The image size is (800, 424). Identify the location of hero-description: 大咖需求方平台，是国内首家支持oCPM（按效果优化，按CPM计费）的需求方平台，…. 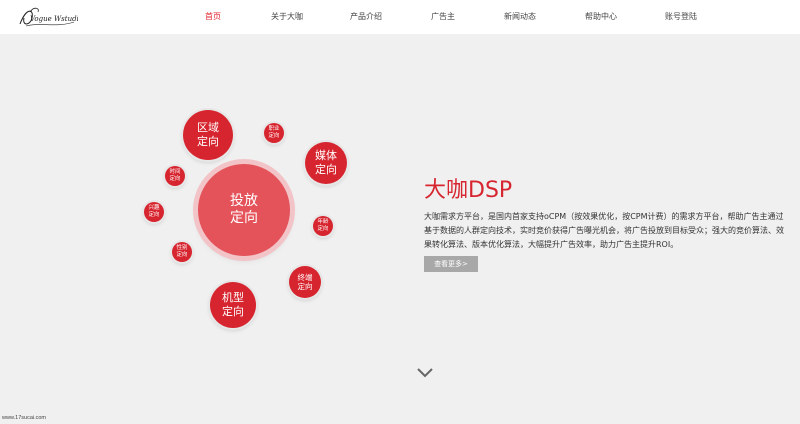
(604, 230).